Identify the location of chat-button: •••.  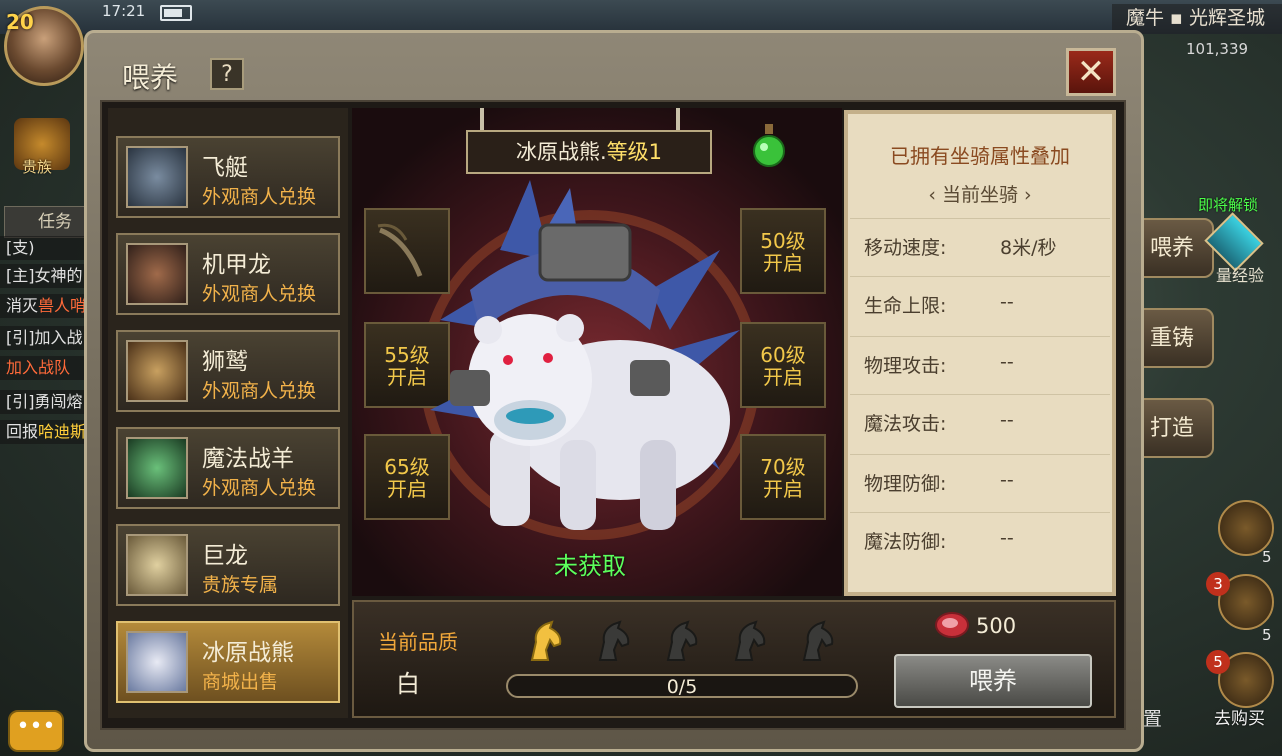
(36, 731).